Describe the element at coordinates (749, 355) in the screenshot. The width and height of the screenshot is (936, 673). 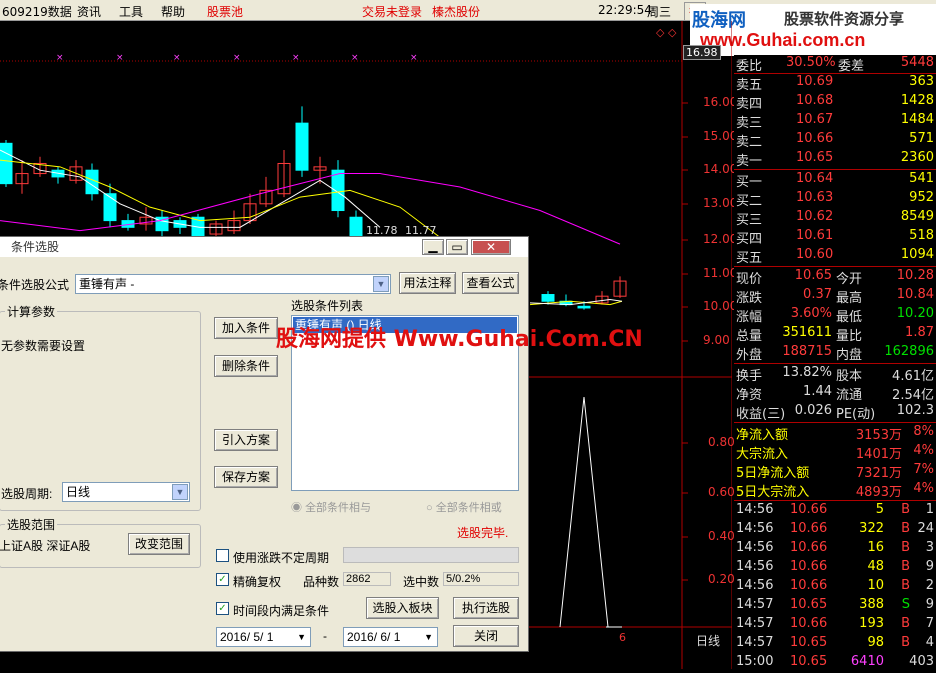
I see `stat-label: 外盘` at that location.